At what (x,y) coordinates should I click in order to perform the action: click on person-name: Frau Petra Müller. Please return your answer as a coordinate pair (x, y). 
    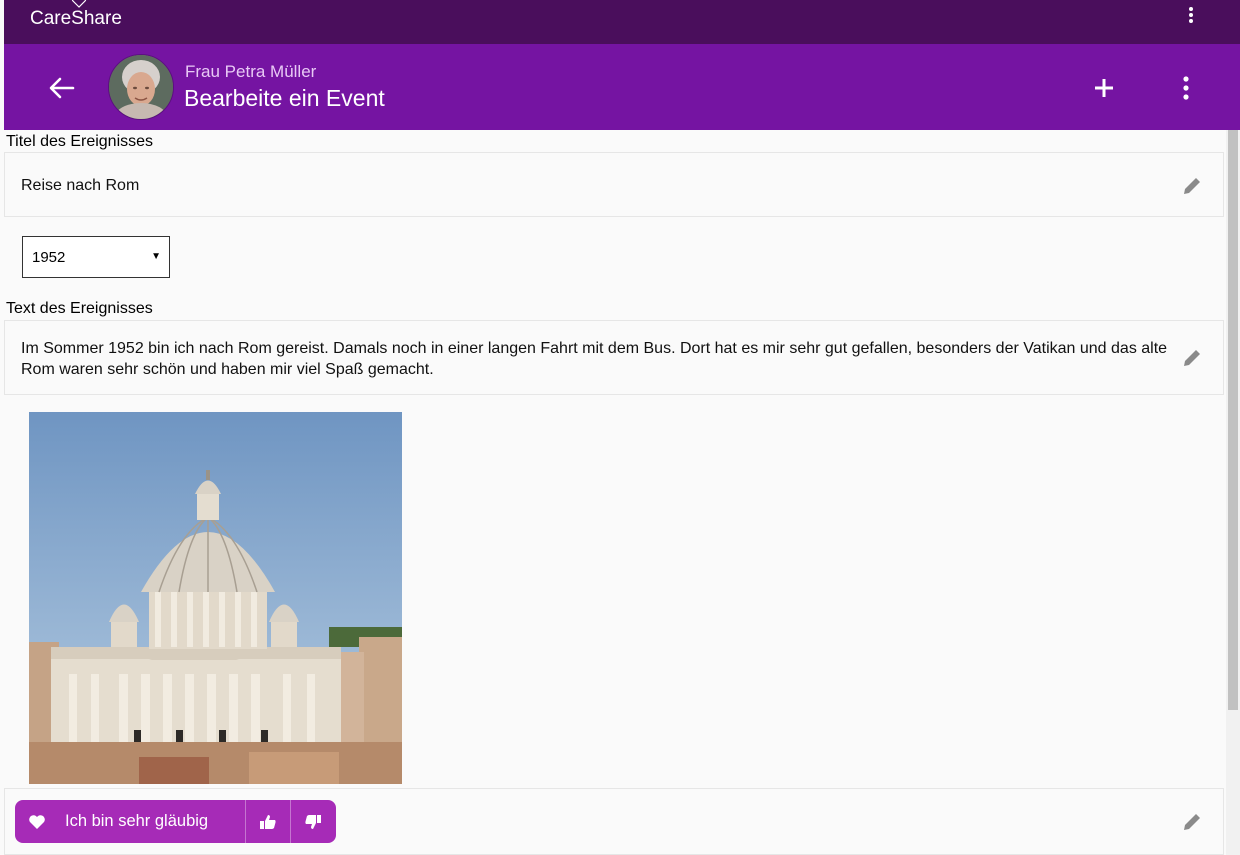
    Looking at the image, I should click on (251, 71).